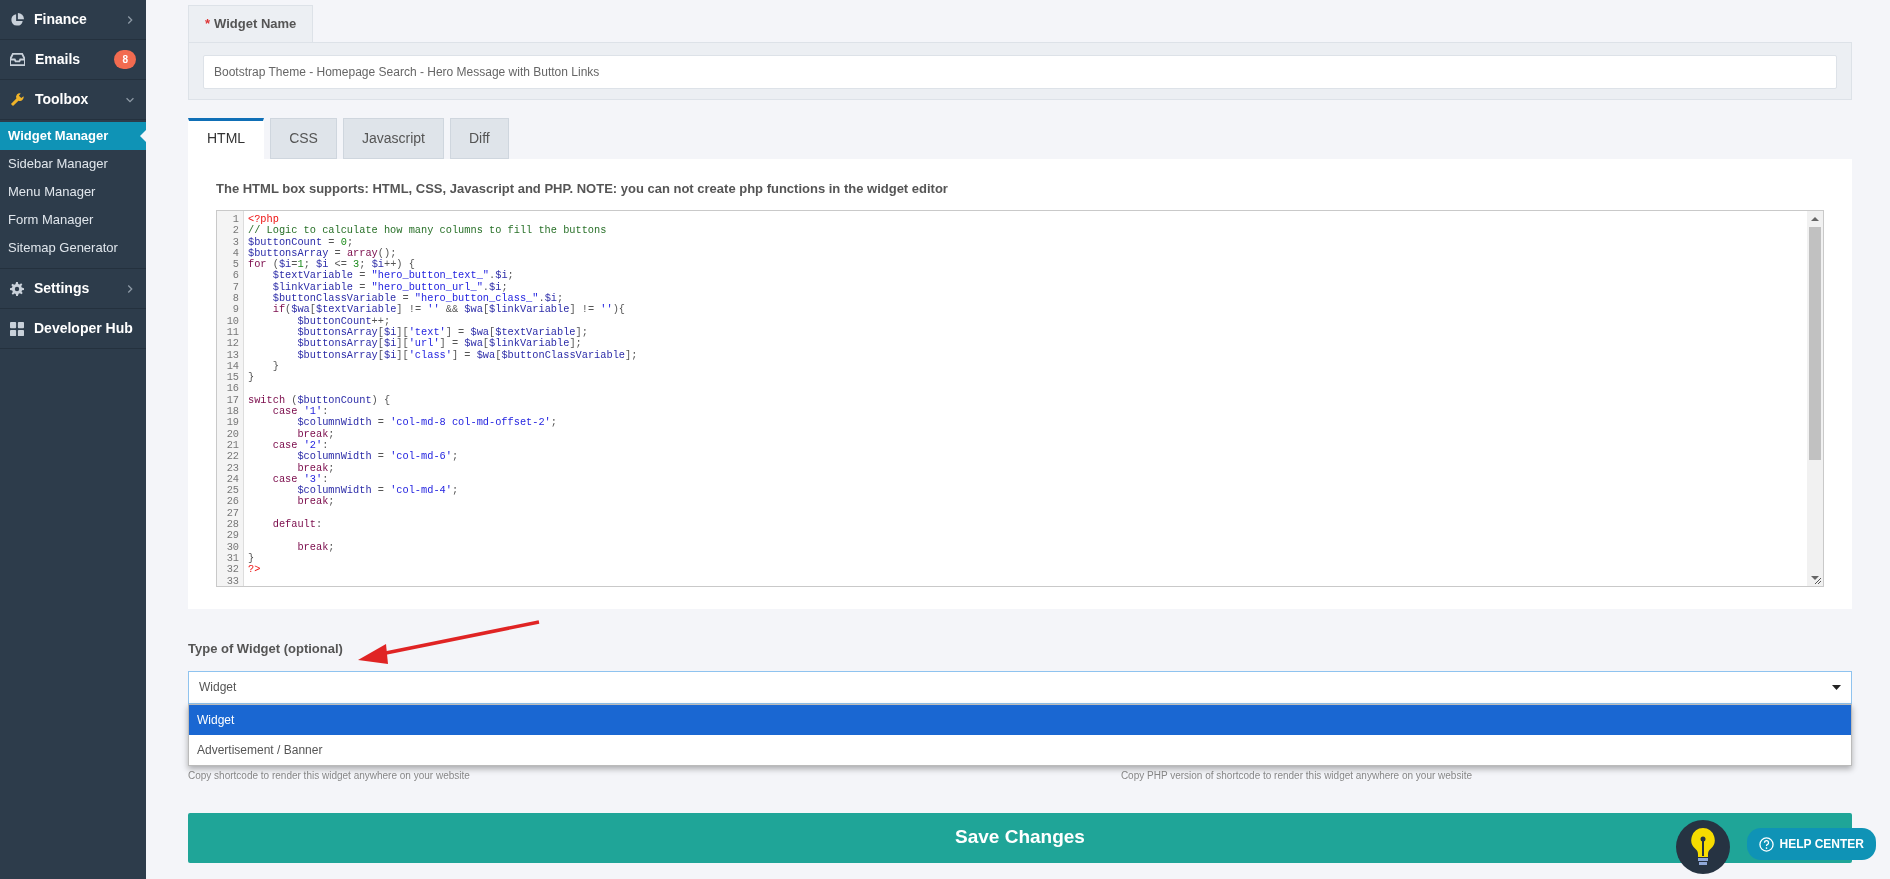 The width and height of the screenshot is (1890, 879). Describe the element at coordinates (300, 479) in the screenshot. I see `code-line: case '3':` at that location.